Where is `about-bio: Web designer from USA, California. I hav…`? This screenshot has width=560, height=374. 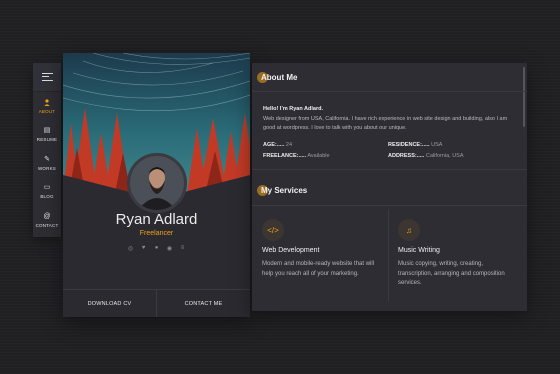
about-bio: Web designer from USA, California. I hav… is located at coordinates (385, 123).